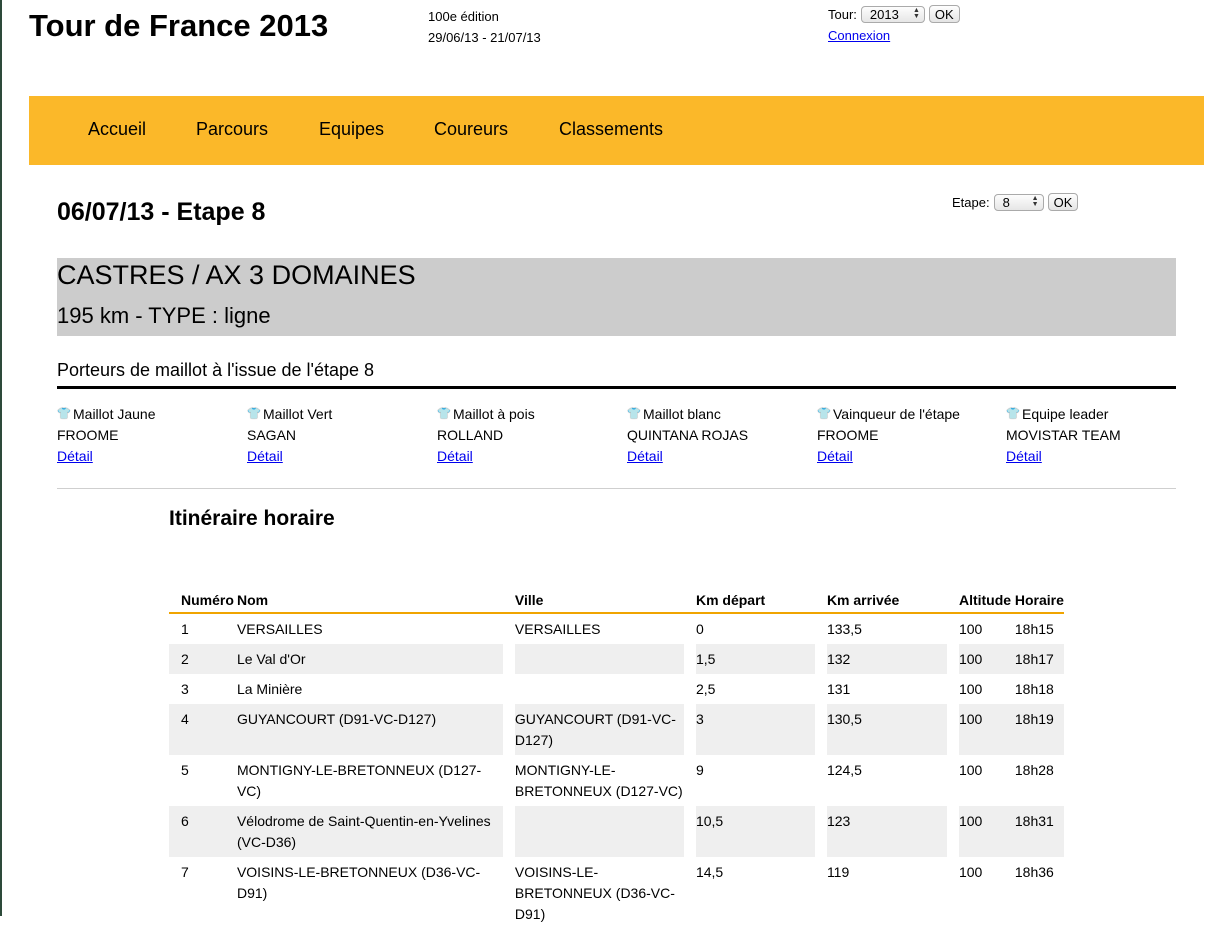 The width and height of the screenshot is (1231, 929). Describe the element at coordinates (1039, 601) in the screenshot. I see `column-header: Horaire` at that location.